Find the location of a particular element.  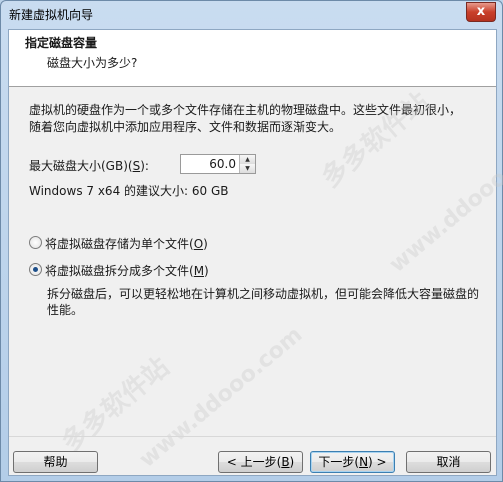

help-button: 帮助 is located at coordinates (55, 462).